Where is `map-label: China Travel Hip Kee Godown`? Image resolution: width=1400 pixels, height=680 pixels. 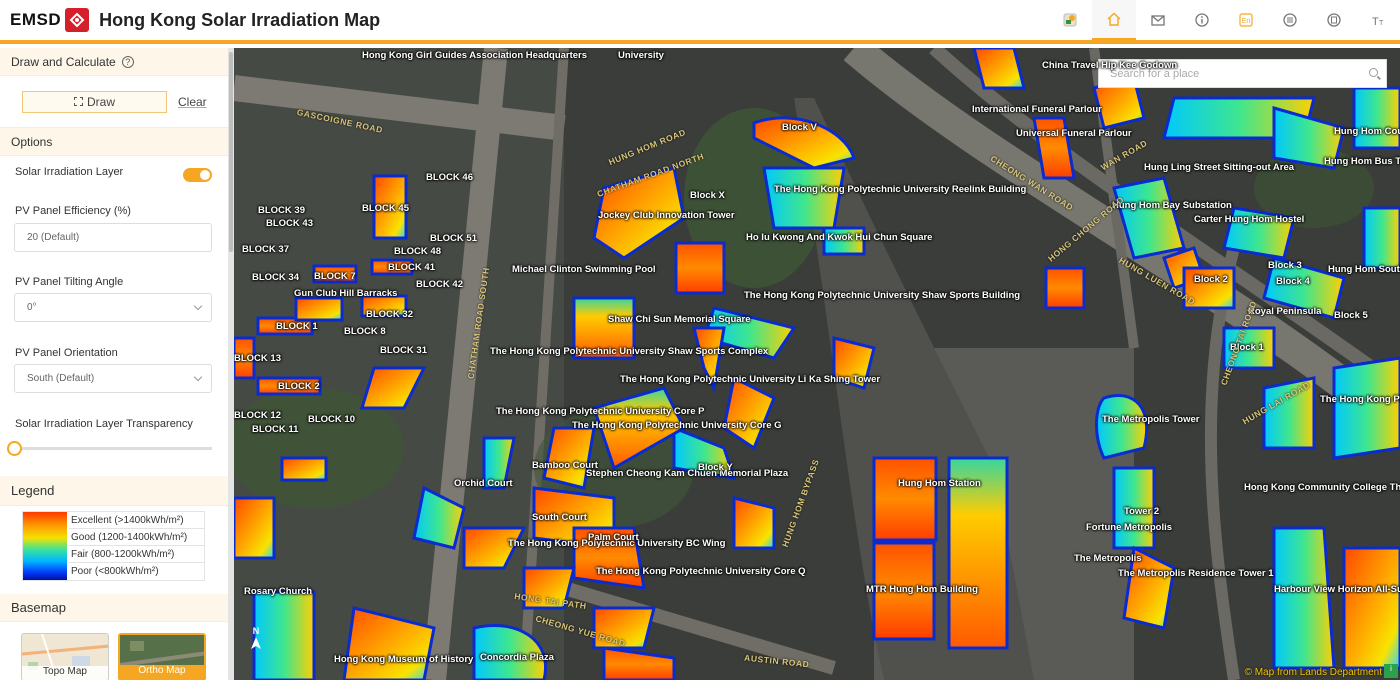 map-label: China Travel Hip Kee Godown is located at coordinates (1110, 65).